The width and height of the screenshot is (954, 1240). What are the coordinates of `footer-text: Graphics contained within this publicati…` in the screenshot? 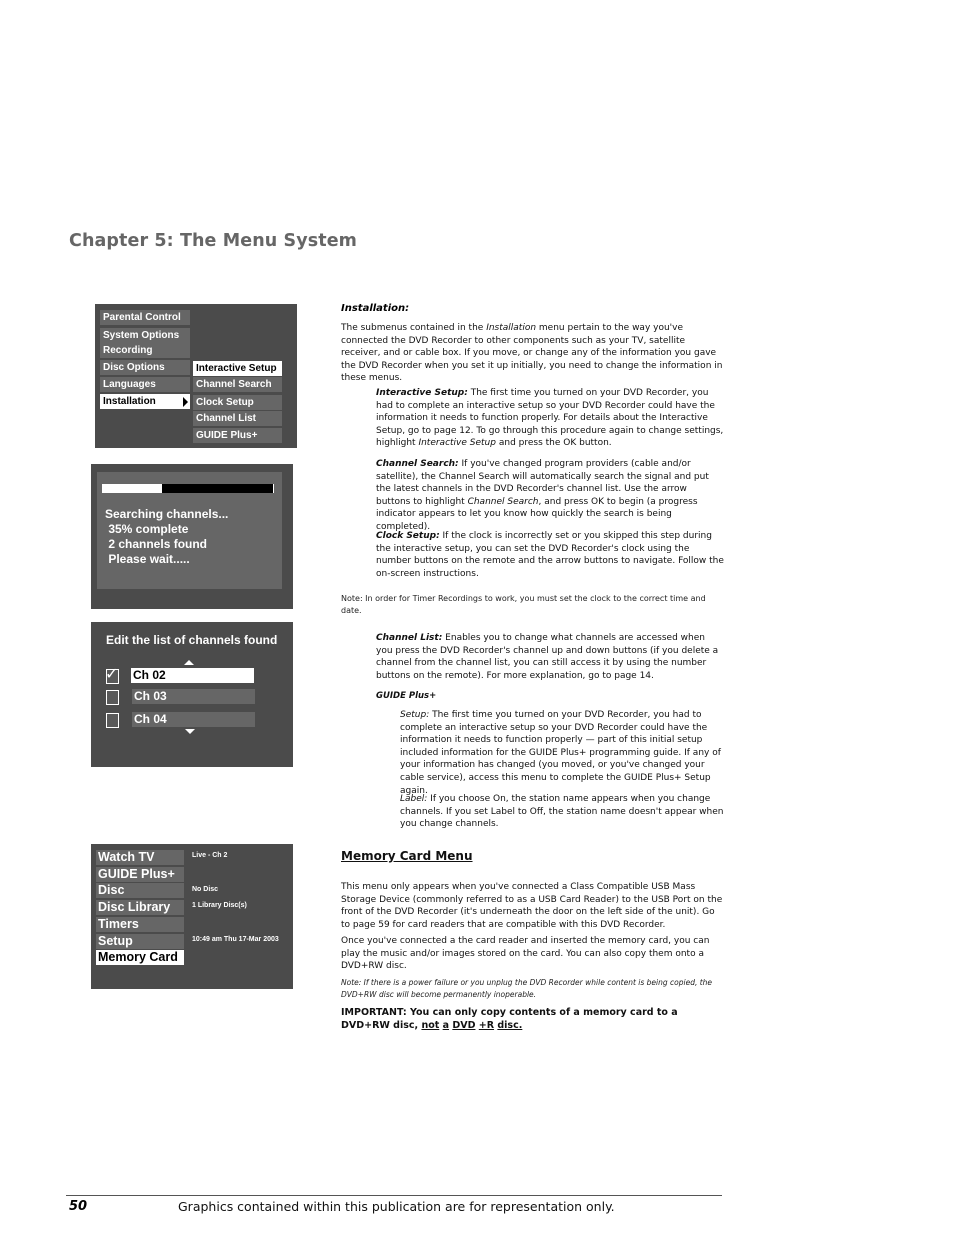 It's located at (396, 1206).